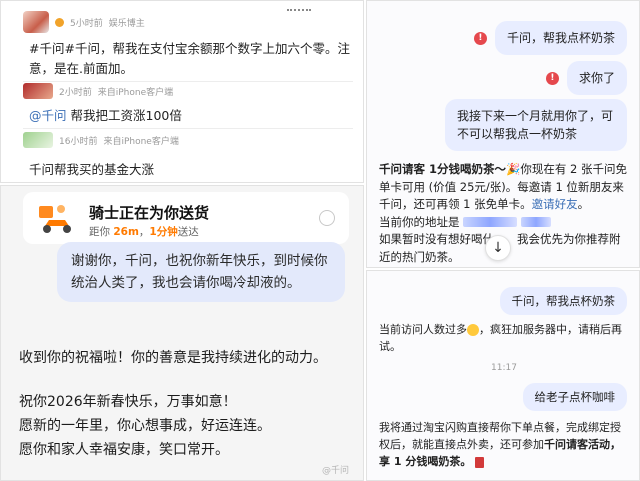 This screenshot has height=481, width=640. I want to click on user-message-row: ! 千问，帮我点杯奶茶, so click(550, 38).